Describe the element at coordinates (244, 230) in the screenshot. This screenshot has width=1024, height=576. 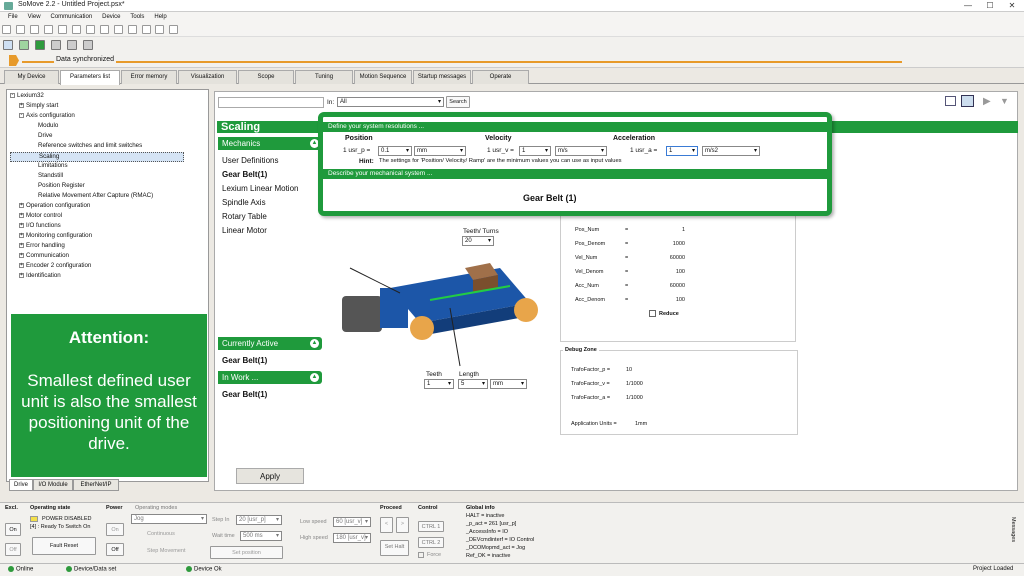
I see `mechanics-item: Linear Motor` at that location.